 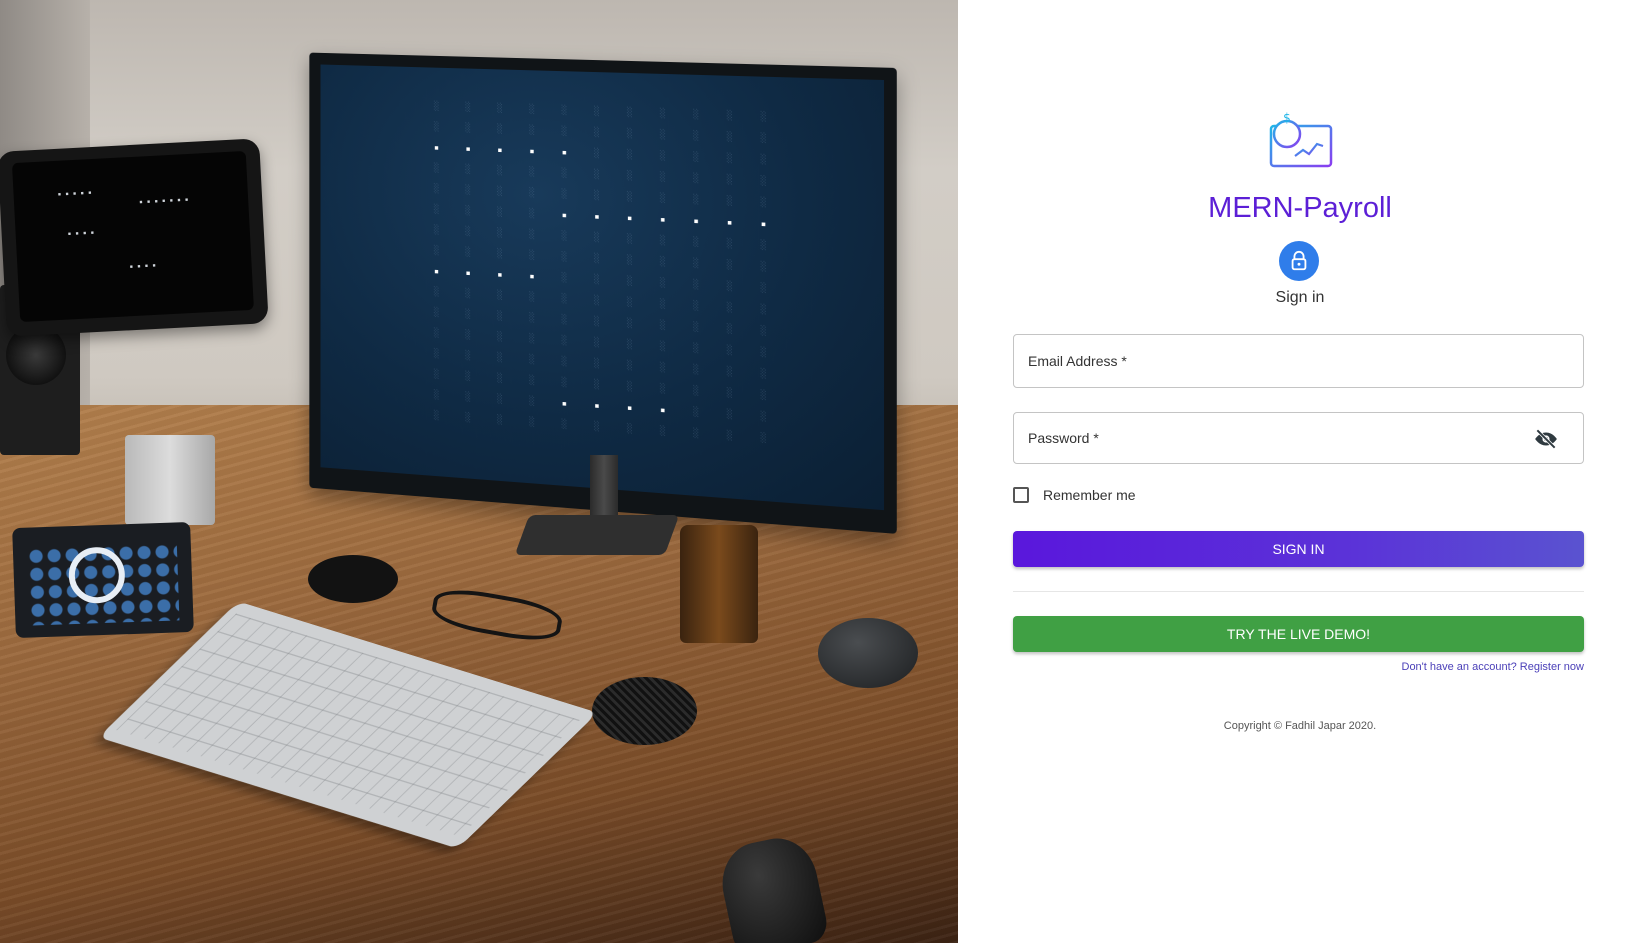 I want to click on monitor-stand-base, so click(x=597, y=535).